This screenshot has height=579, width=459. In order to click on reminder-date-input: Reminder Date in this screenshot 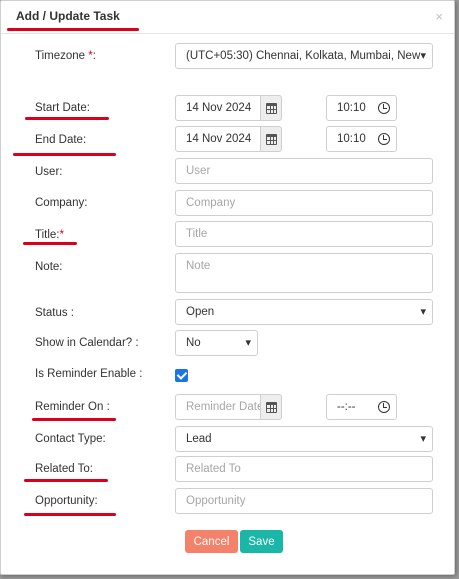, I will do `click(218, 407)`.